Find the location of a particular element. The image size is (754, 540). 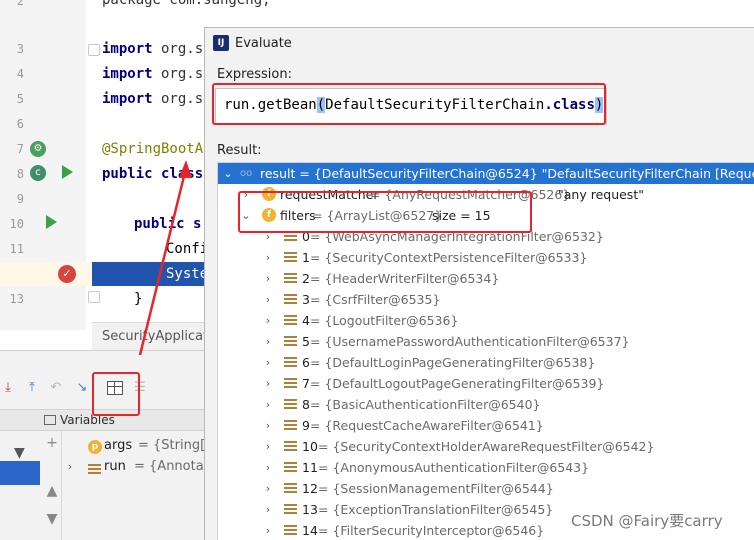

arrow-head is located at coordinates (185, 169).